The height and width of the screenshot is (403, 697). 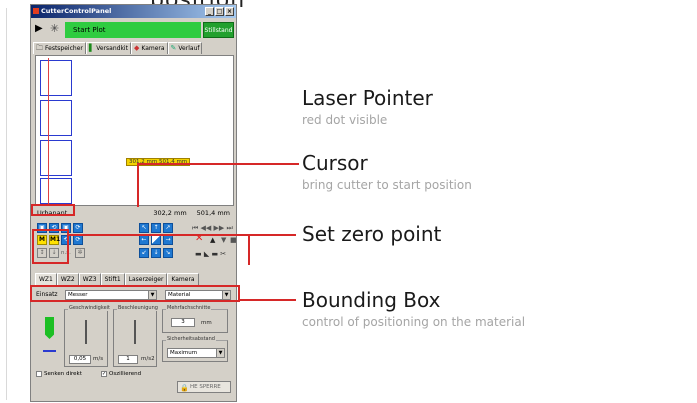 I want to click on speed-group-label: Geschwindigkeit, so click(x=90, y=308).